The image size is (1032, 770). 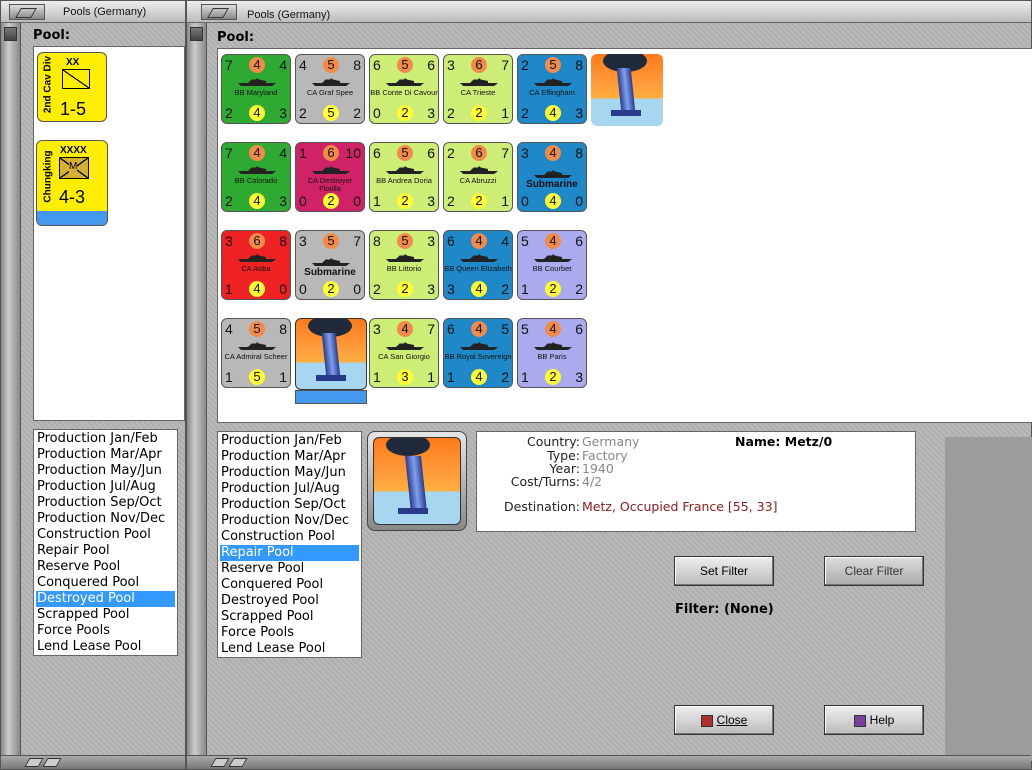 What do you see at coordinates (72, 183) in the screenshot?
I see `unit-counter-chungking: Chungking XXXX M 4-3` at bounding box center [72, 183].